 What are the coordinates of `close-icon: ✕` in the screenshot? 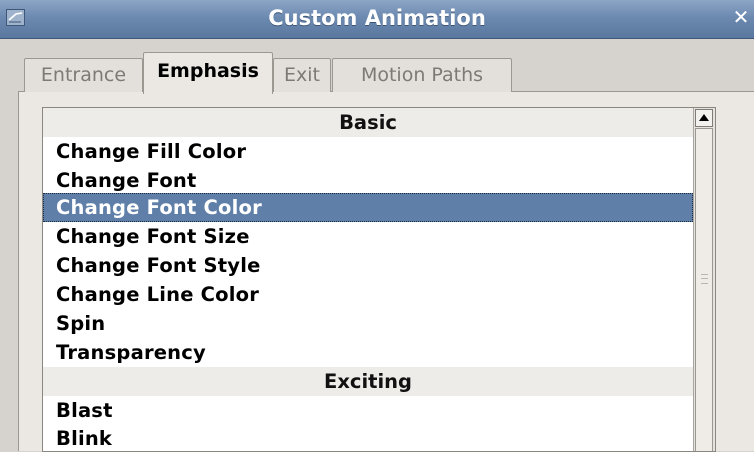 It's located at (741, 17).